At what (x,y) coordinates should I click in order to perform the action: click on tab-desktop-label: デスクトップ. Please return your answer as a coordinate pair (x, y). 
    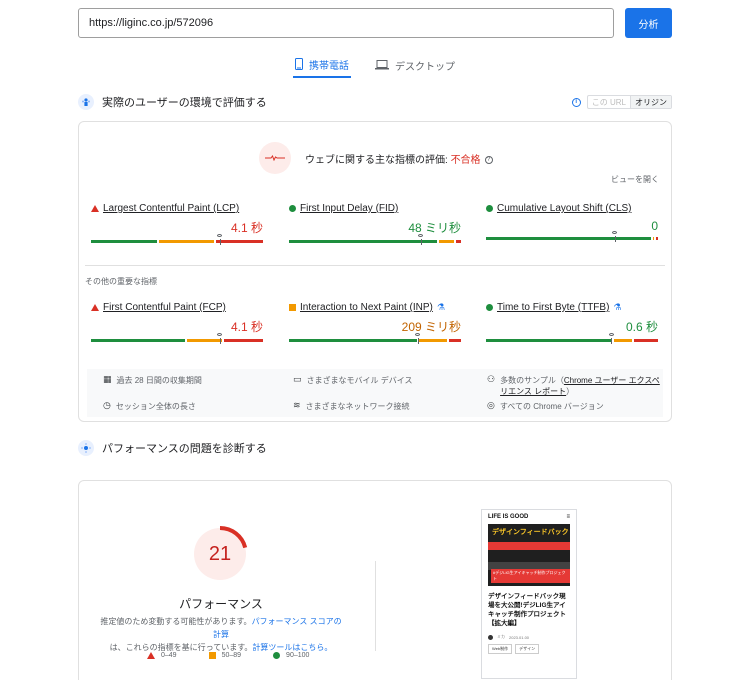
    Looking at the image, I should click on (425, 67).